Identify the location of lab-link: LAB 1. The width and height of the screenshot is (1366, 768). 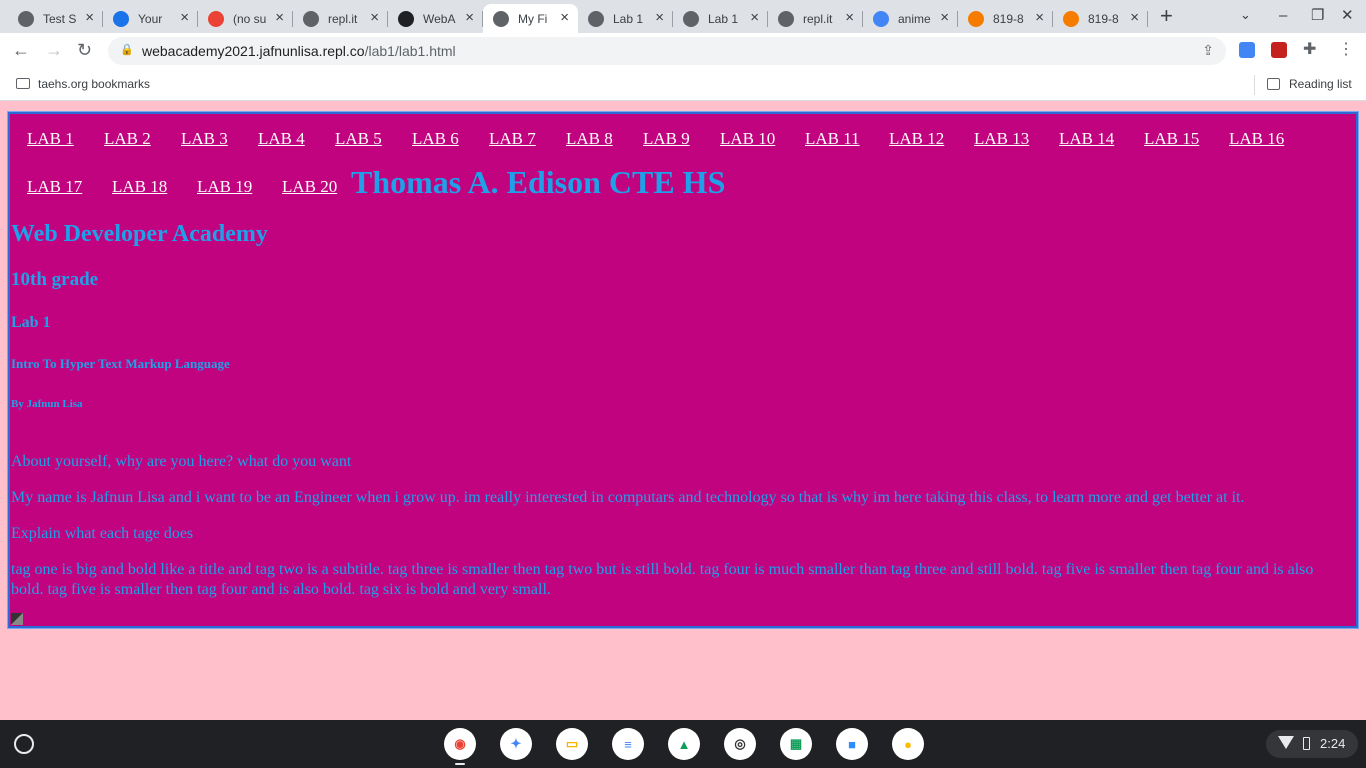
(50, 139).